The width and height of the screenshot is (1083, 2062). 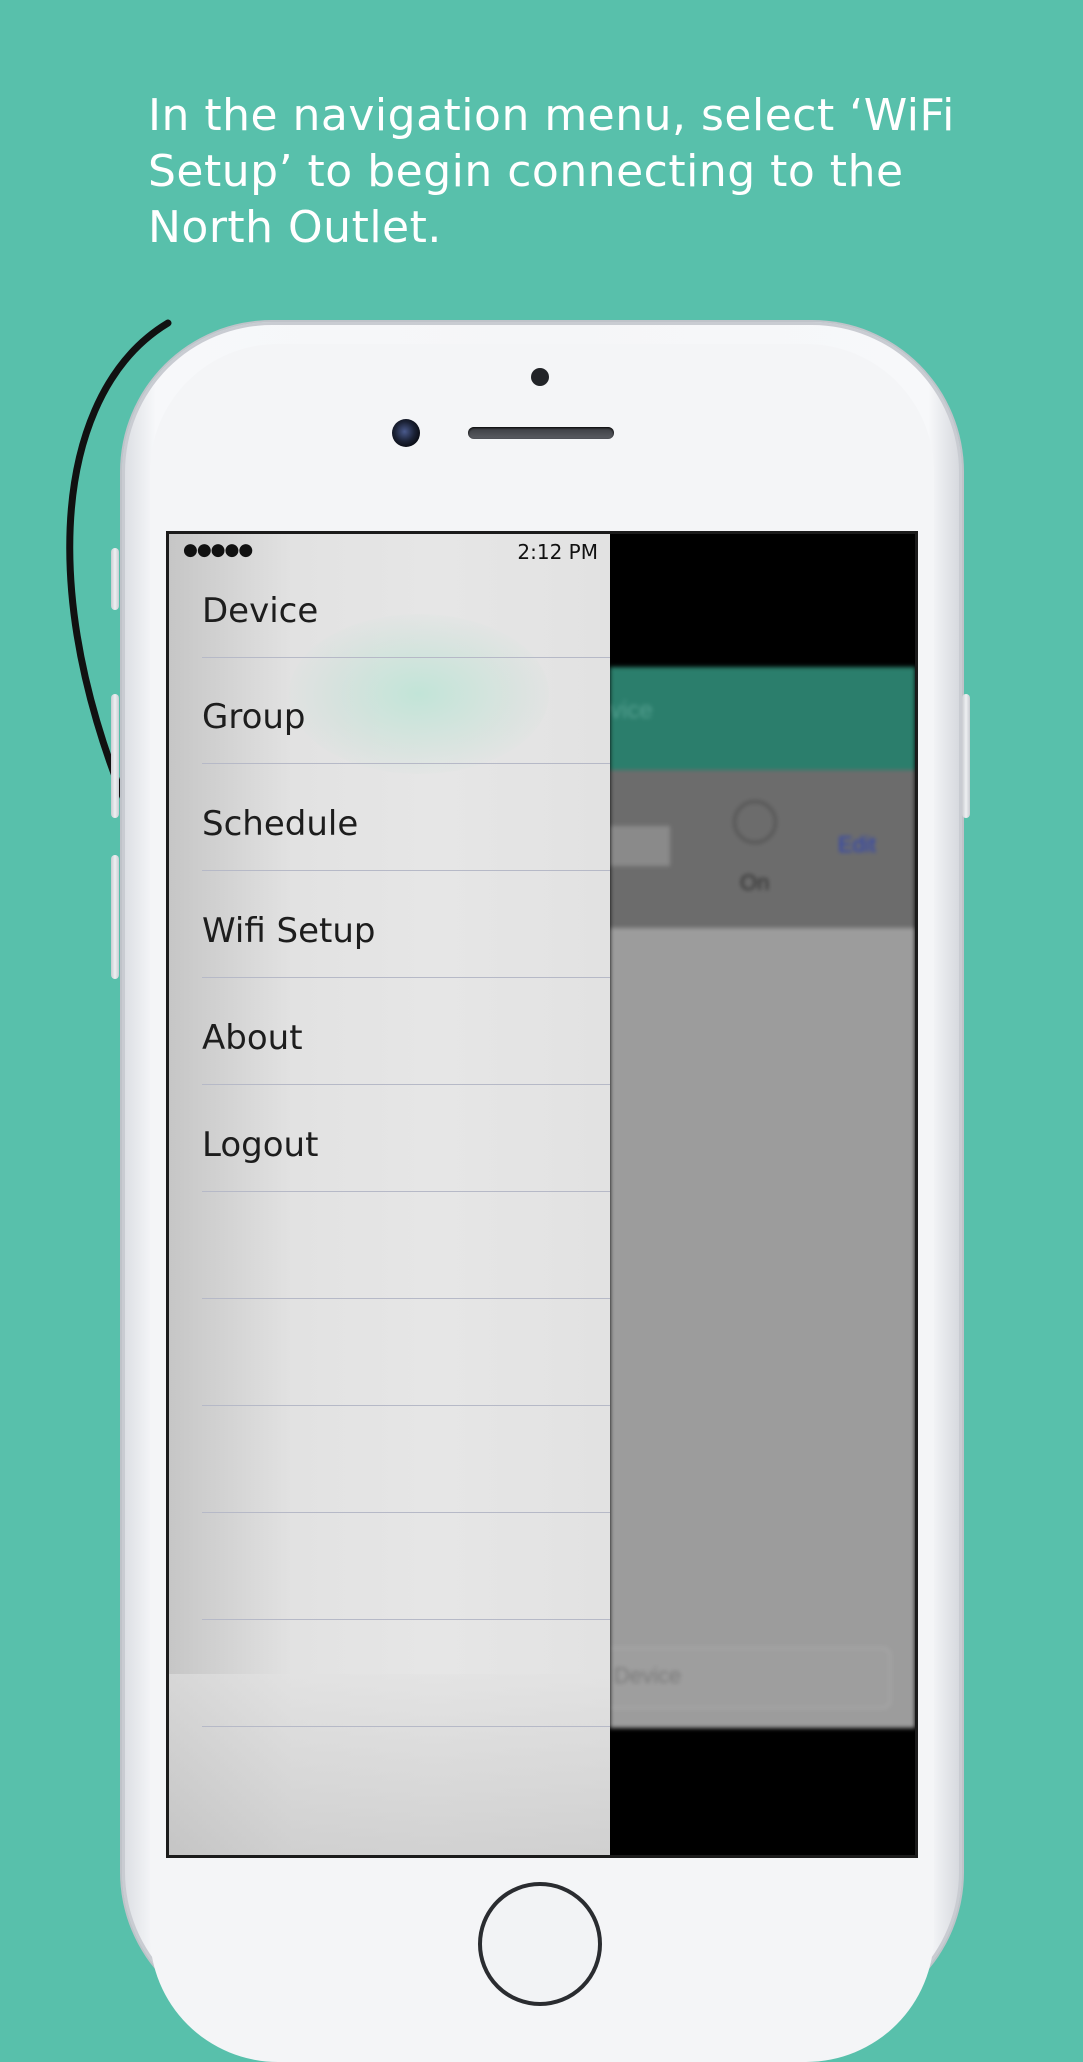 I want to click on power-button, so click(x=966, y=756).